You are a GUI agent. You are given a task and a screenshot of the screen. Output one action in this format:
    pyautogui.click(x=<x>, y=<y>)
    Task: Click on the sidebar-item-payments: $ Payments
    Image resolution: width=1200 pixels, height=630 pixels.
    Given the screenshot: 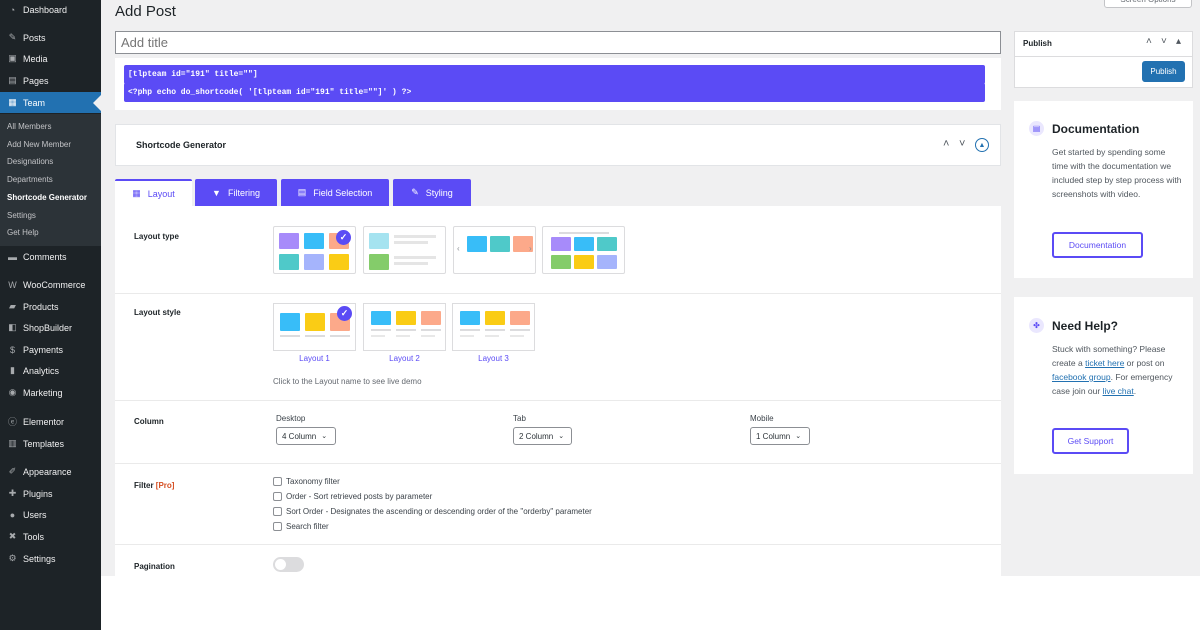 What is the action you would take?
    pyautogui.click(x=50, y=349)
    